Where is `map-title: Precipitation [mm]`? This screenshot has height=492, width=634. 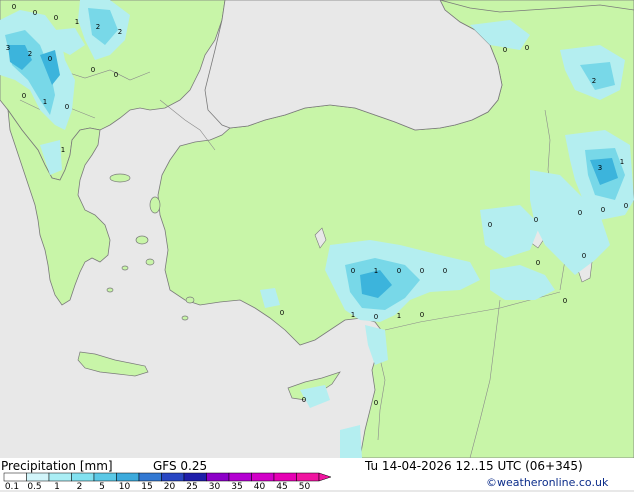 map-title: Precipitation [mm] is located at coordinates (57, 466).